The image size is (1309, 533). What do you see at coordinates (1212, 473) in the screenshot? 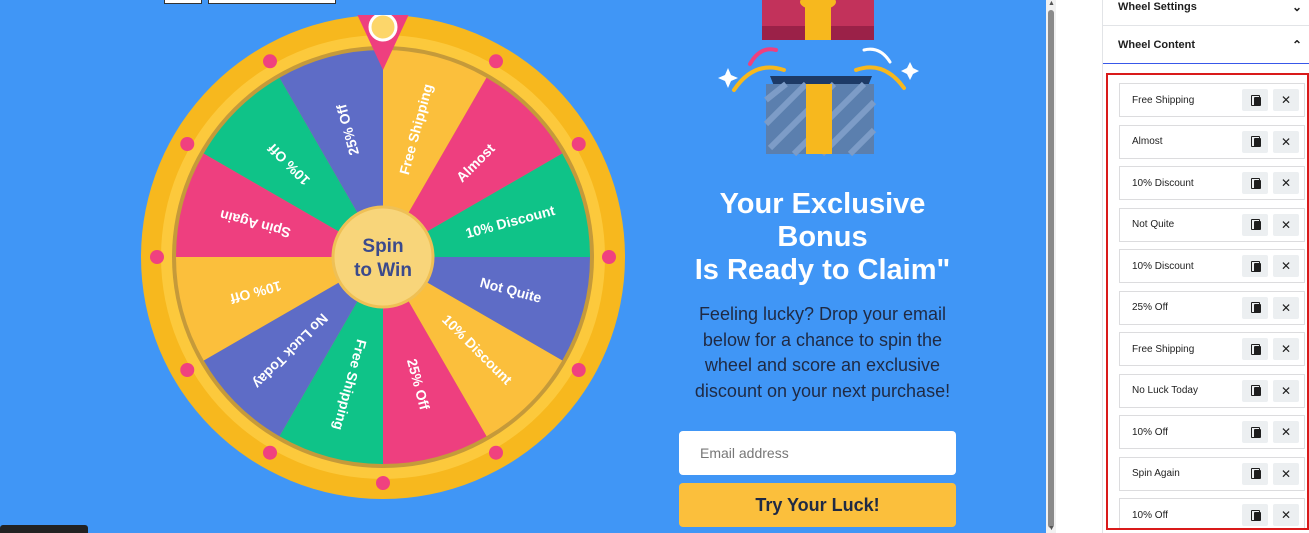
I see `wheel-item-row: Spin Again ✕` at bounding box center [1212, 473].